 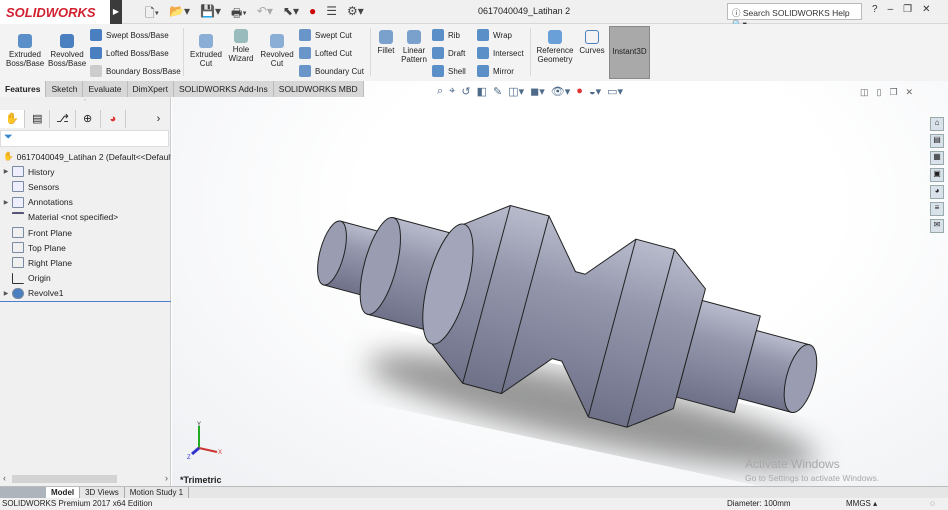 I want to click on tree-item-annotations: ▶ Annotations, so click(x=85, y=202).